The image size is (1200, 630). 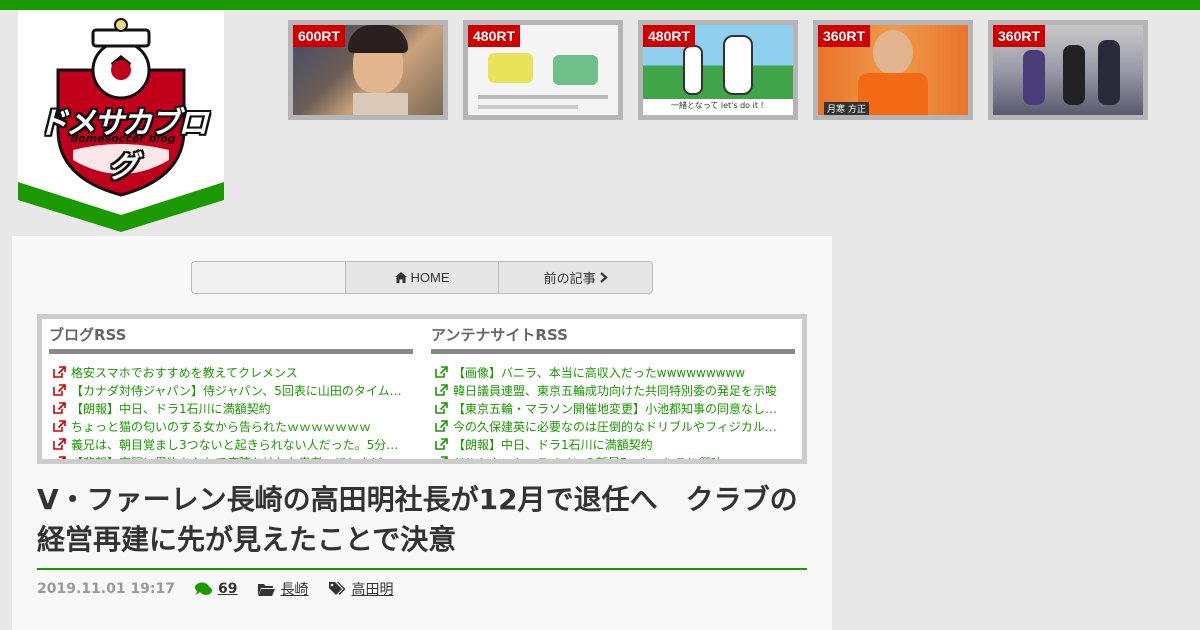 I want to click on rss-item-title: ちょっと猫の匂いのする女から告られたｗｗｗｗｗｗｗ, so click(x=221, y=426).